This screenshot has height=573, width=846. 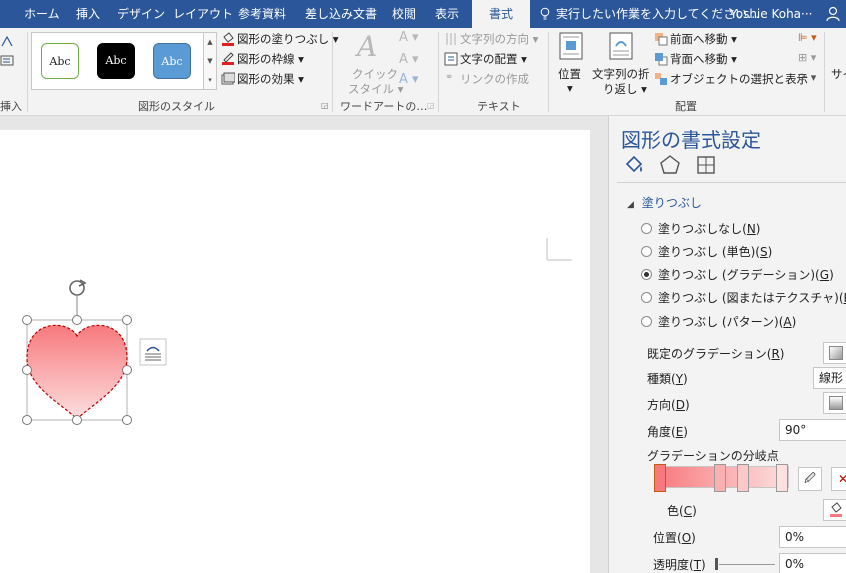 I want to click on gallery-scroll: ▲ ▼ ▾, so click(x=210, y=61).